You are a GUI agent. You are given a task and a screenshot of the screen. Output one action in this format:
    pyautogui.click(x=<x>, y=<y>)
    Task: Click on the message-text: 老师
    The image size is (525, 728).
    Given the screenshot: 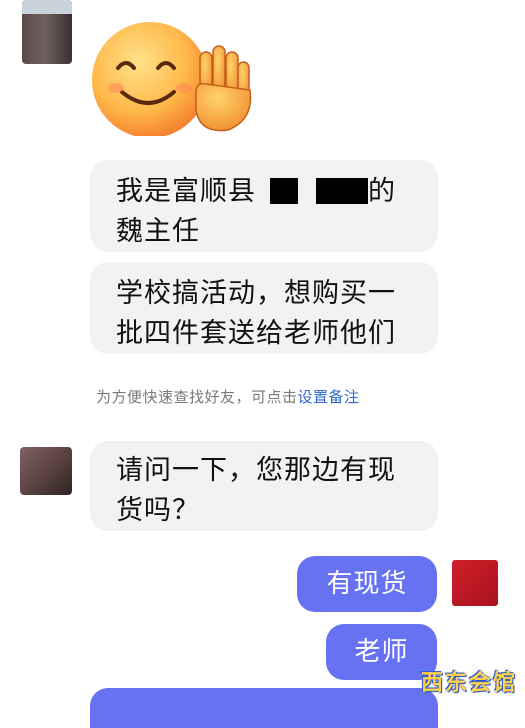 What is the action you would take?
    pyautogui.click(x=381, y=652)
    